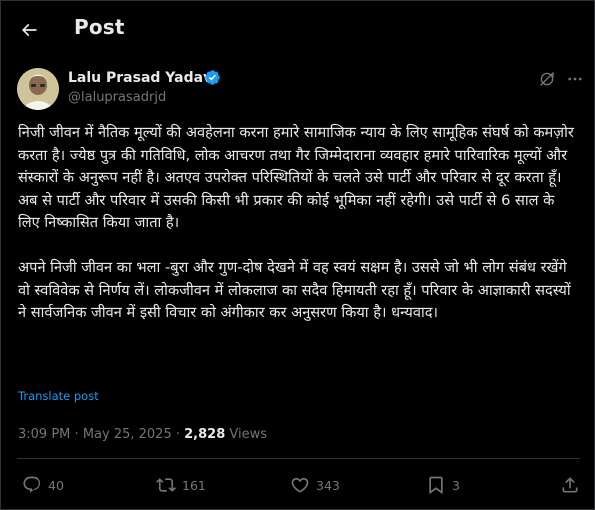 This screenshot has width=595, height=510. I want to click on arrow-left-icon, so click(29, 30).